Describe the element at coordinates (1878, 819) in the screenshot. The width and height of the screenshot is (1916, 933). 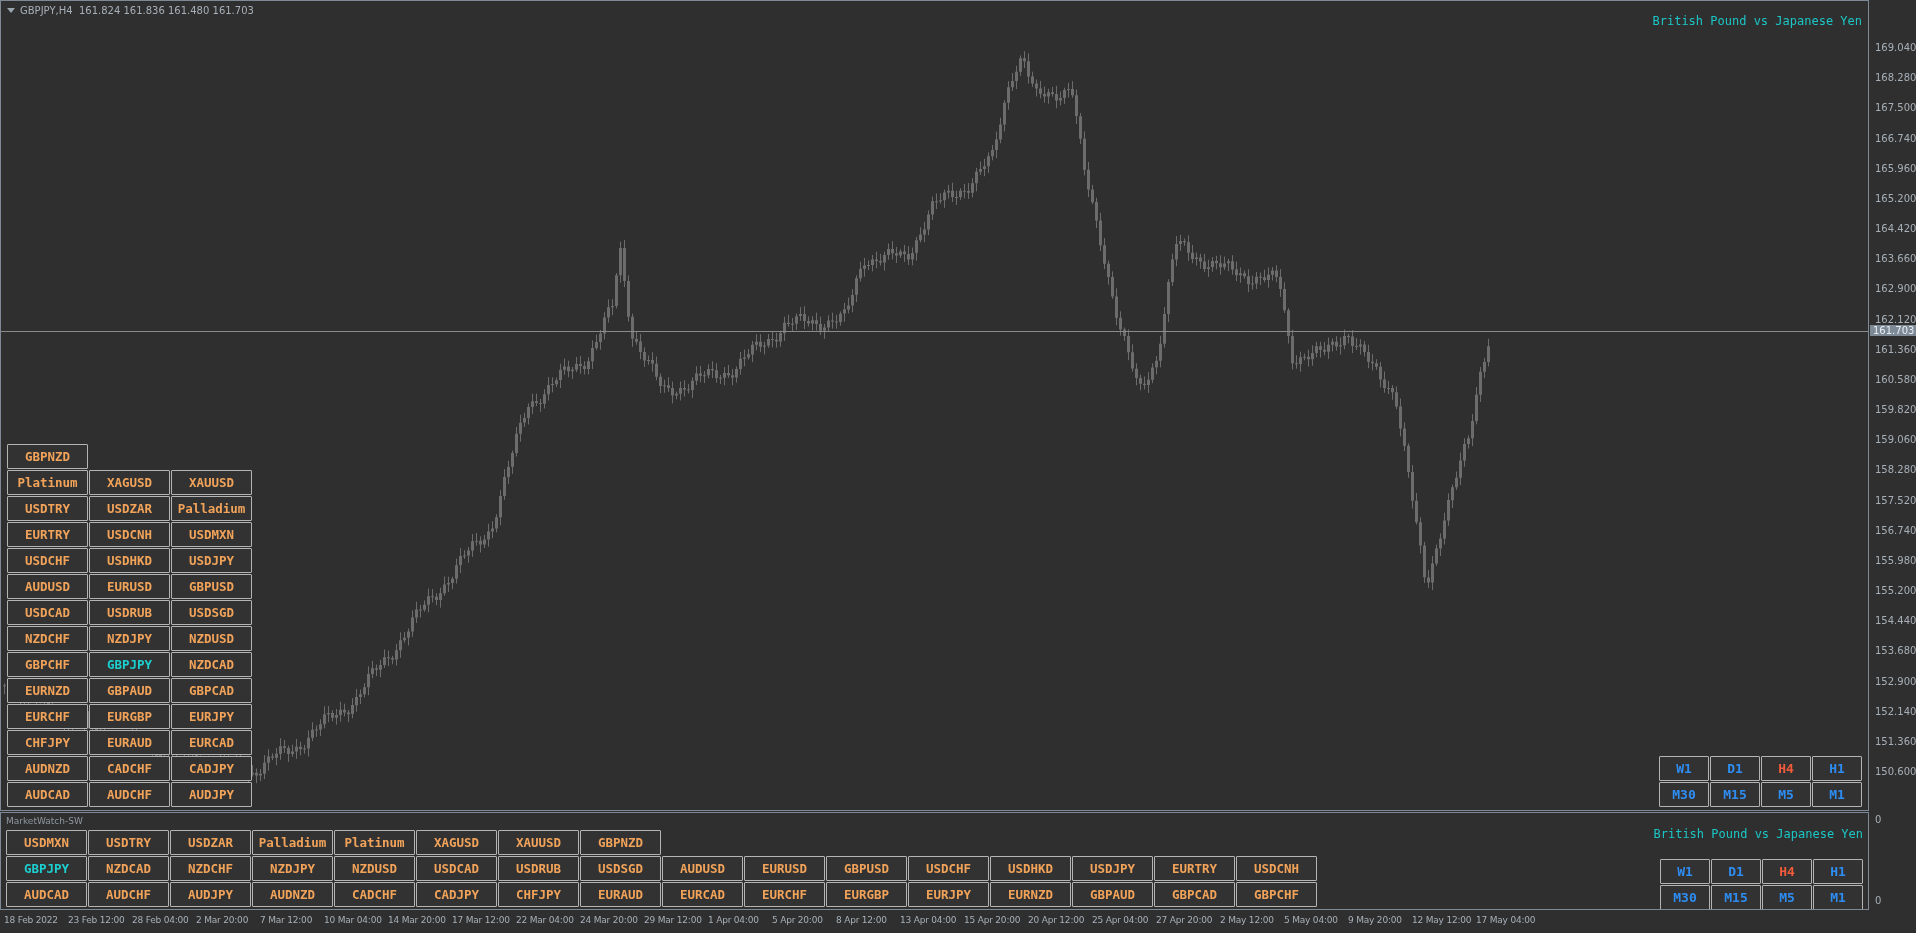
I see `axis-label: 0` at that location.